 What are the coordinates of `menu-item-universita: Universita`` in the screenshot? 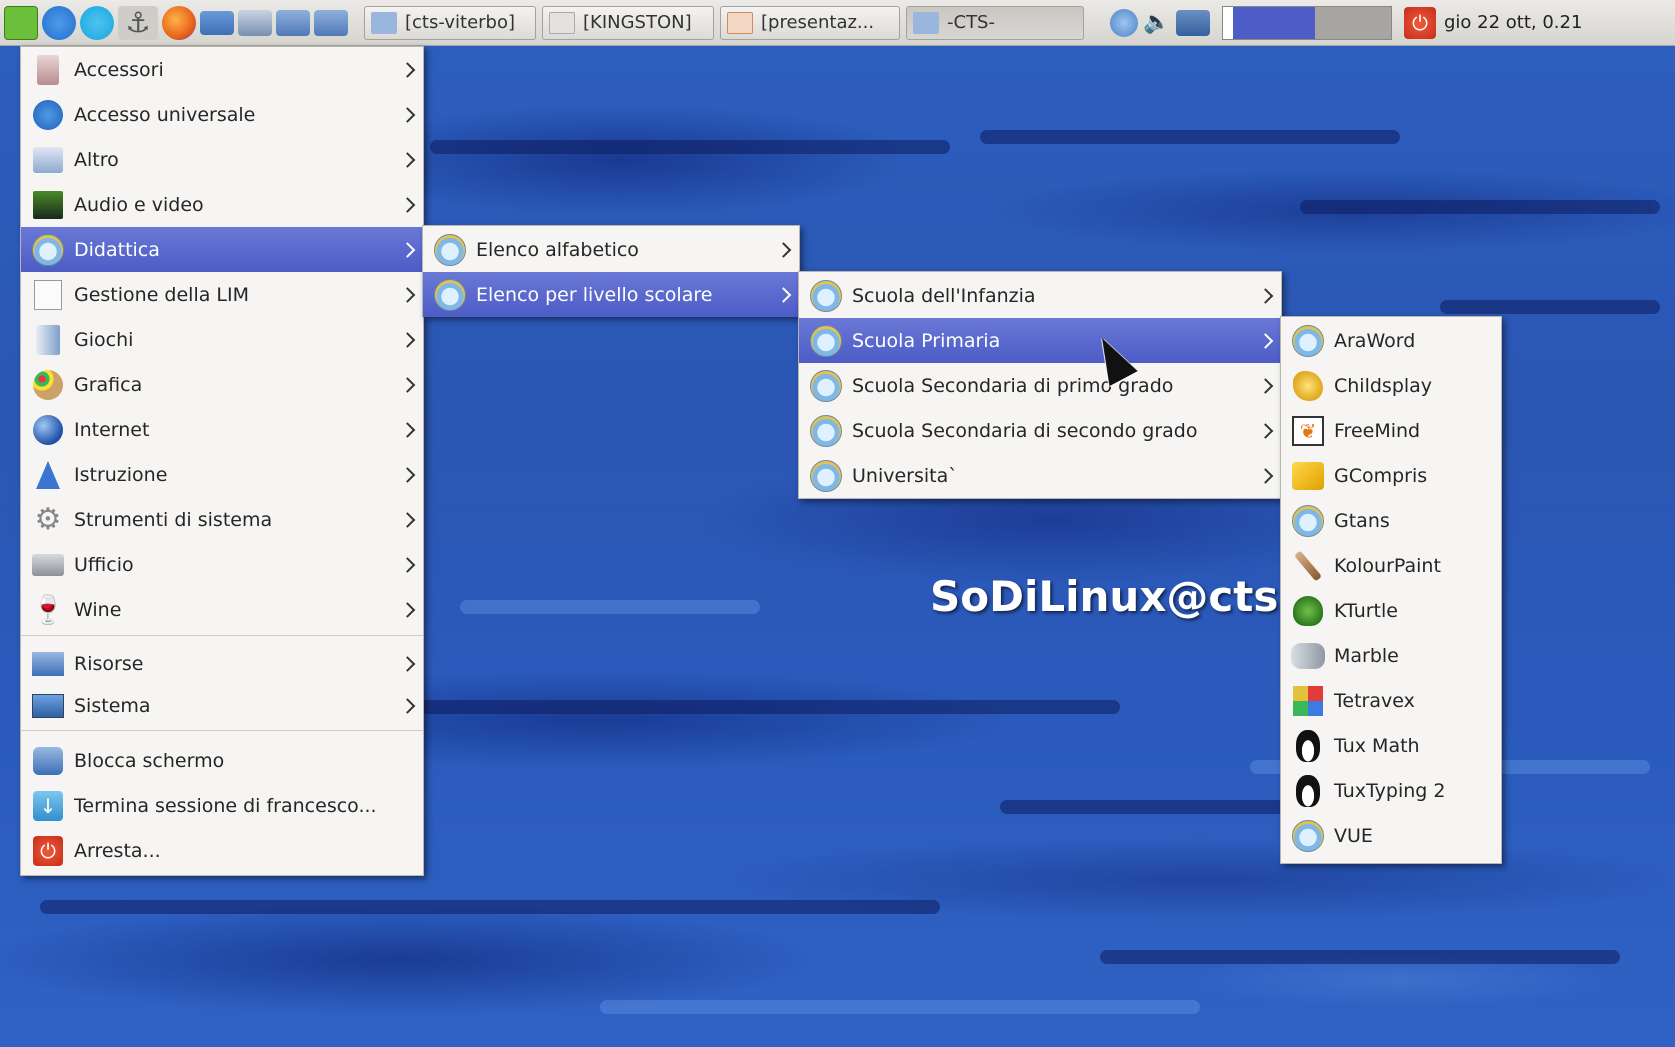 It's located at (1040, 475).